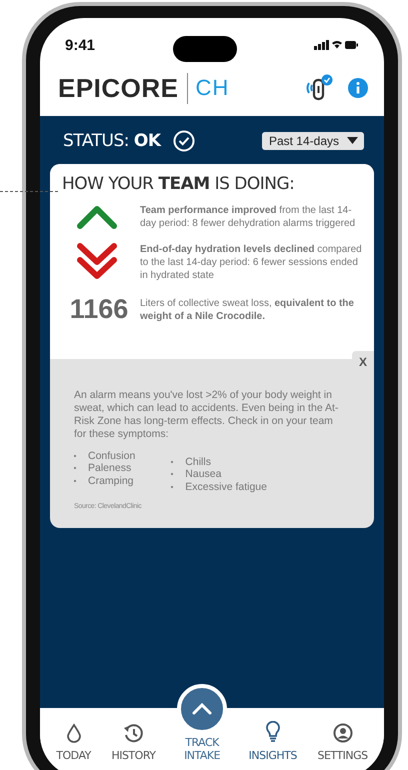  I want to click on signal-wifi-battery-icon, so click(336, 45).